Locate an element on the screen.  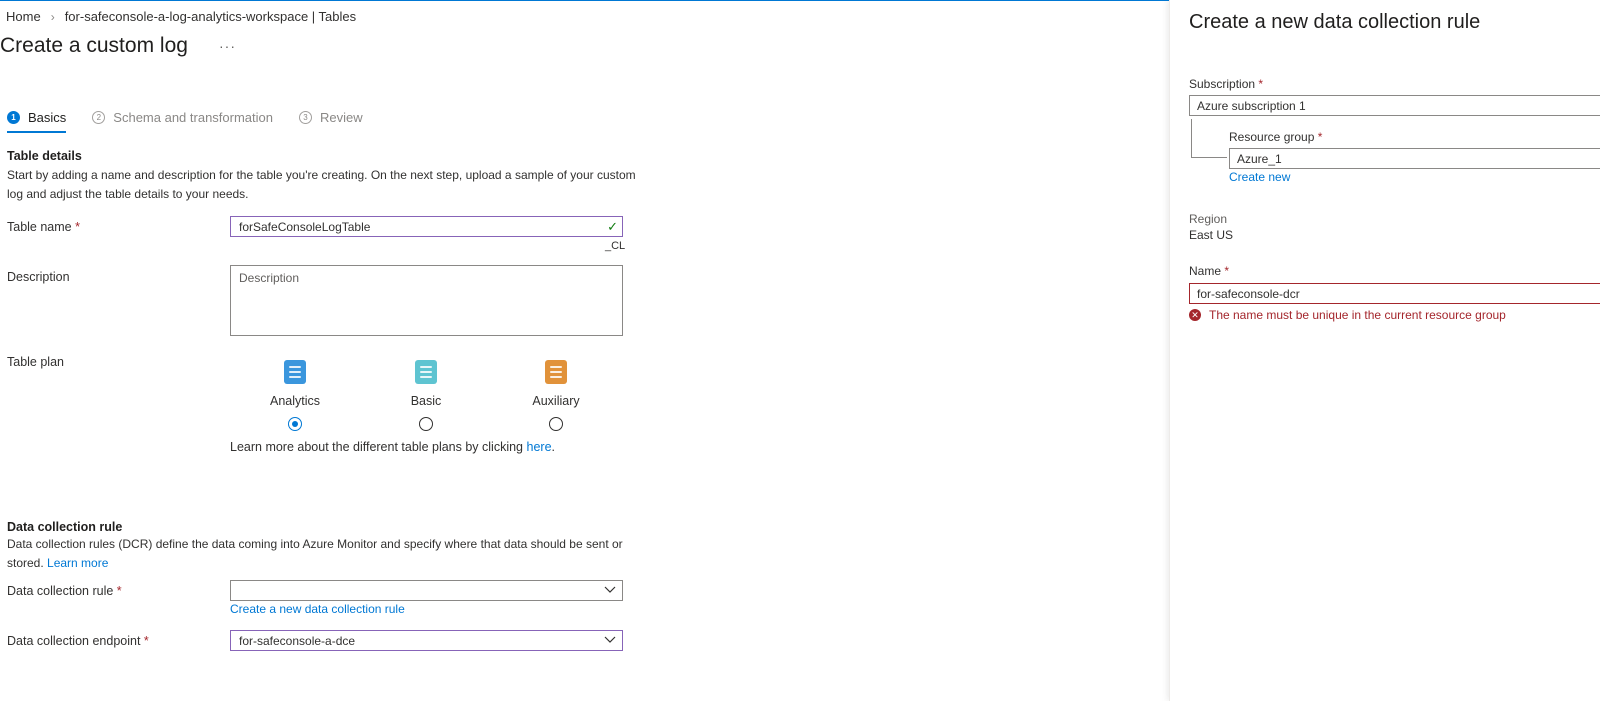
here-link: here is located at coordinates (539, 447).